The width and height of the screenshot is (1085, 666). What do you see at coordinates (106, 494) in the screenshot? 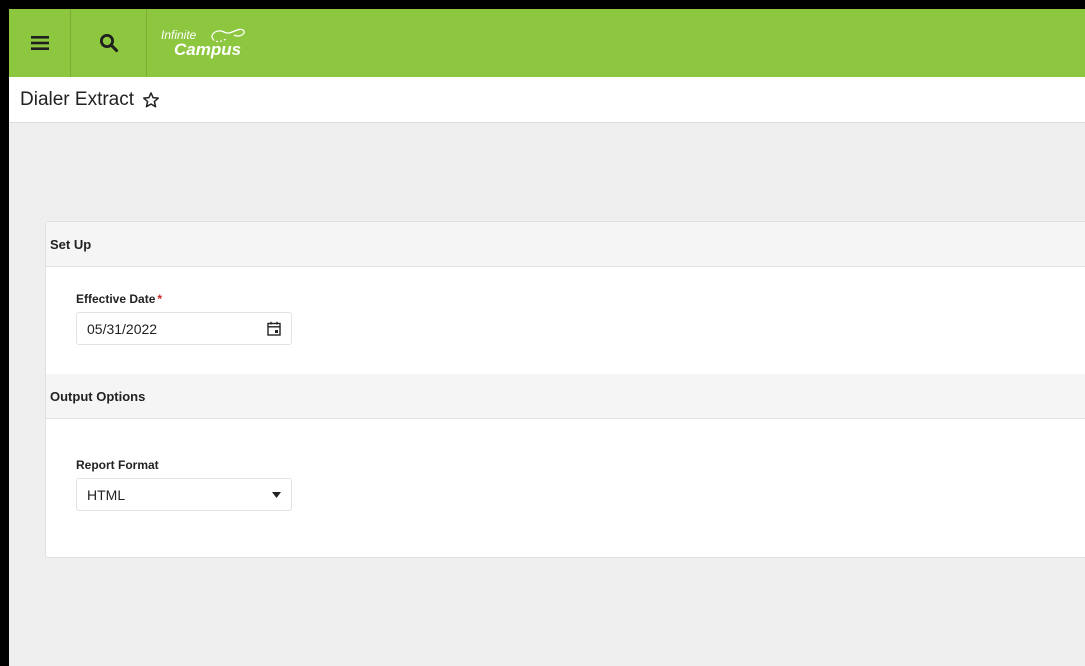
I see `report-format-value: HTML` at bounding box center [106, 494].